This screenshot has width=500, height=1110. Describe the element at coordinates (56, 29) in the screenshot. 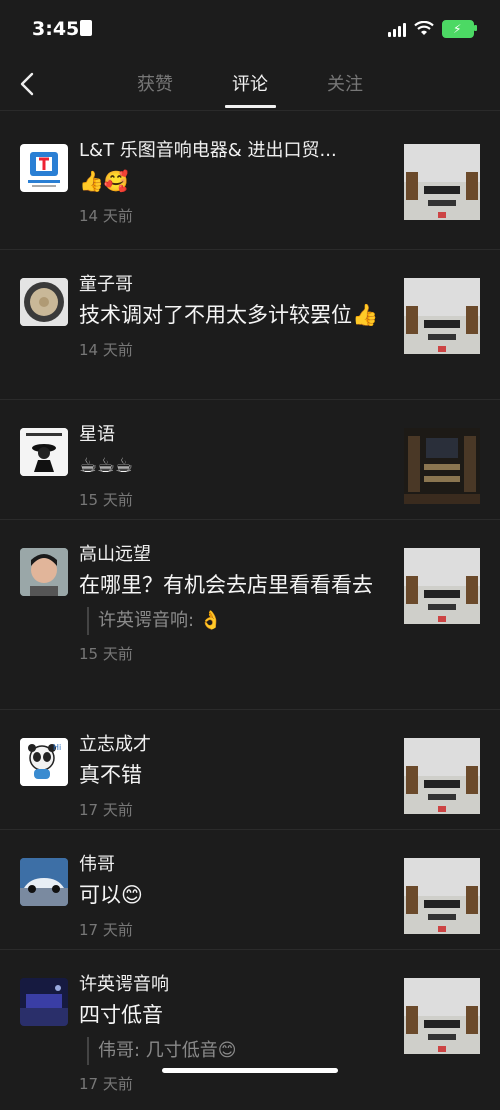

I see `status-time: 3:45` at that location.